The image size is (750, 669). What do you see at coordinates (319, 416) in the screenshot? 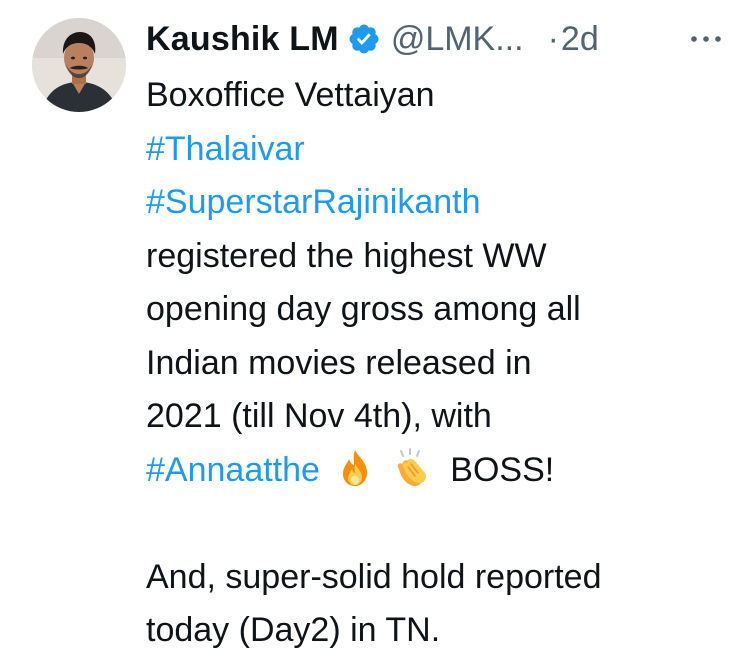
I see `tweet-line: 2021 (till Nov 4th), with` at bounding box center [319, 416].